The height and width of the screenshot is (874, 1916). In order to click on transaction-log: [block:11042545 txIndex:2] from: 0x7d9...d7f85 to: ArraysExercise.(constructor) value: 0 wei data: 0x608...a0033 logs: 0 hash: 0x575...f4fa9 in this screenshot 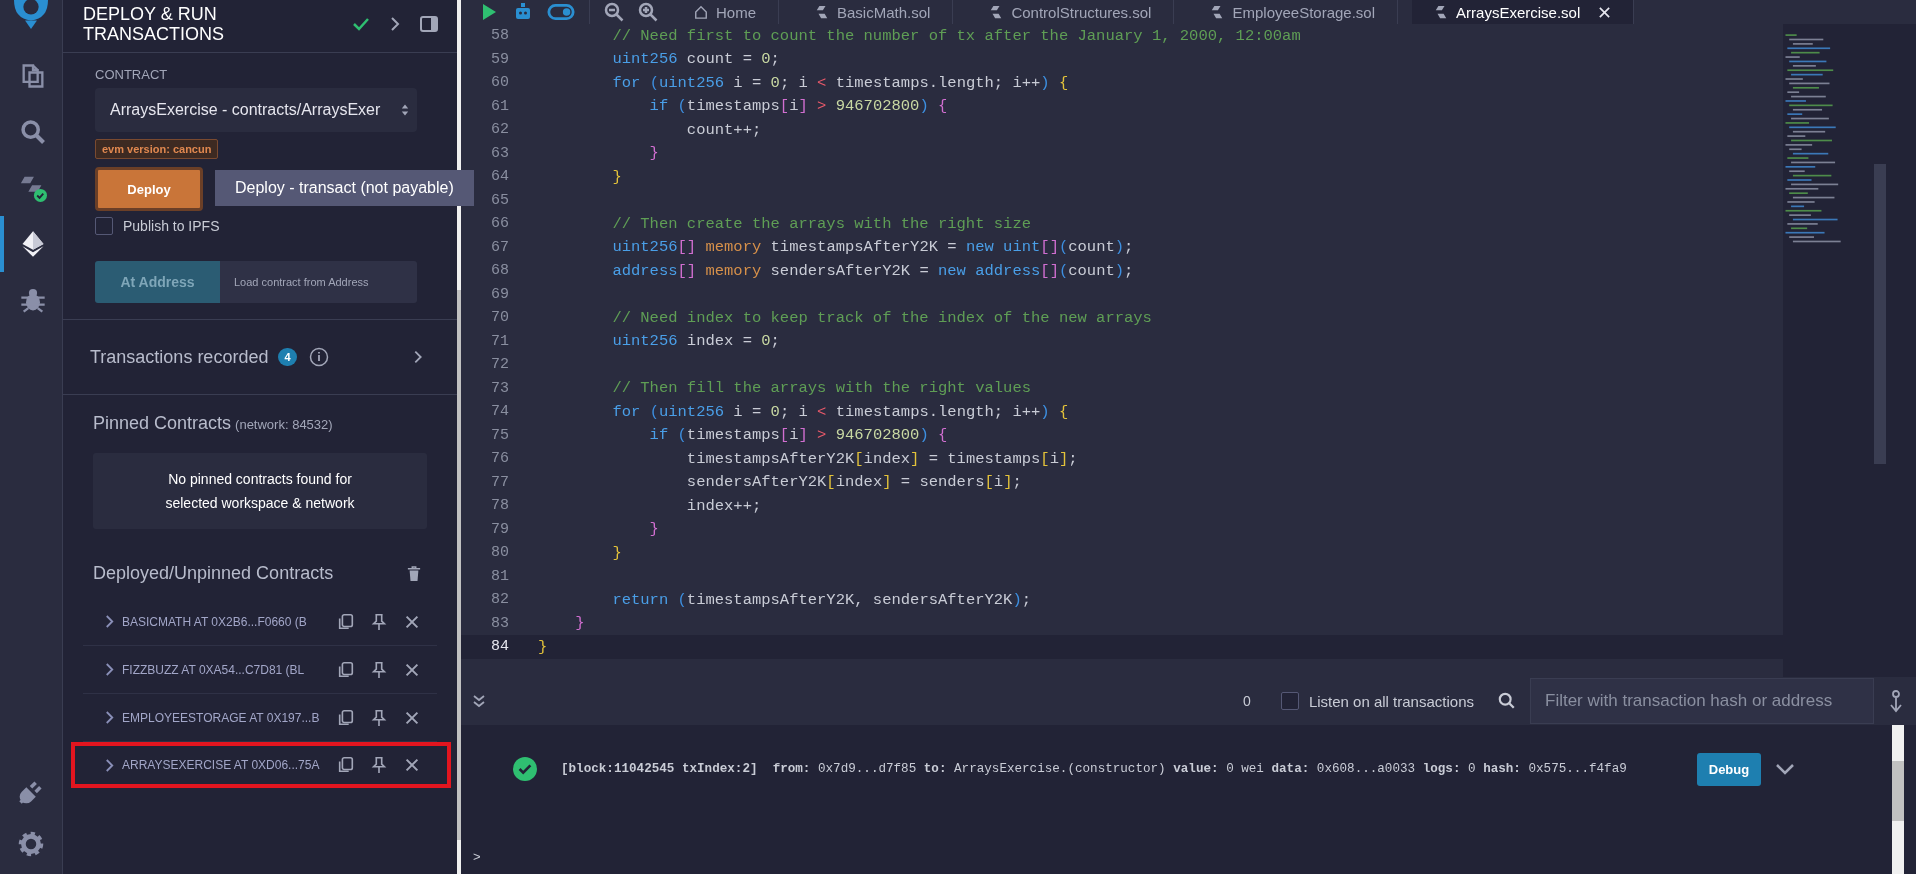, I will do `click(1094, 769)`.